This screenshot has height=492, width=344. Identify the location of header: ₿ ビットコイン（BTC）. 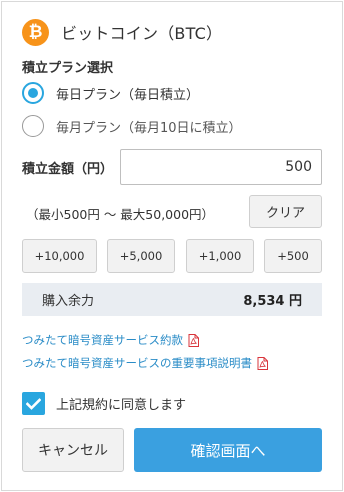
(122, 32).